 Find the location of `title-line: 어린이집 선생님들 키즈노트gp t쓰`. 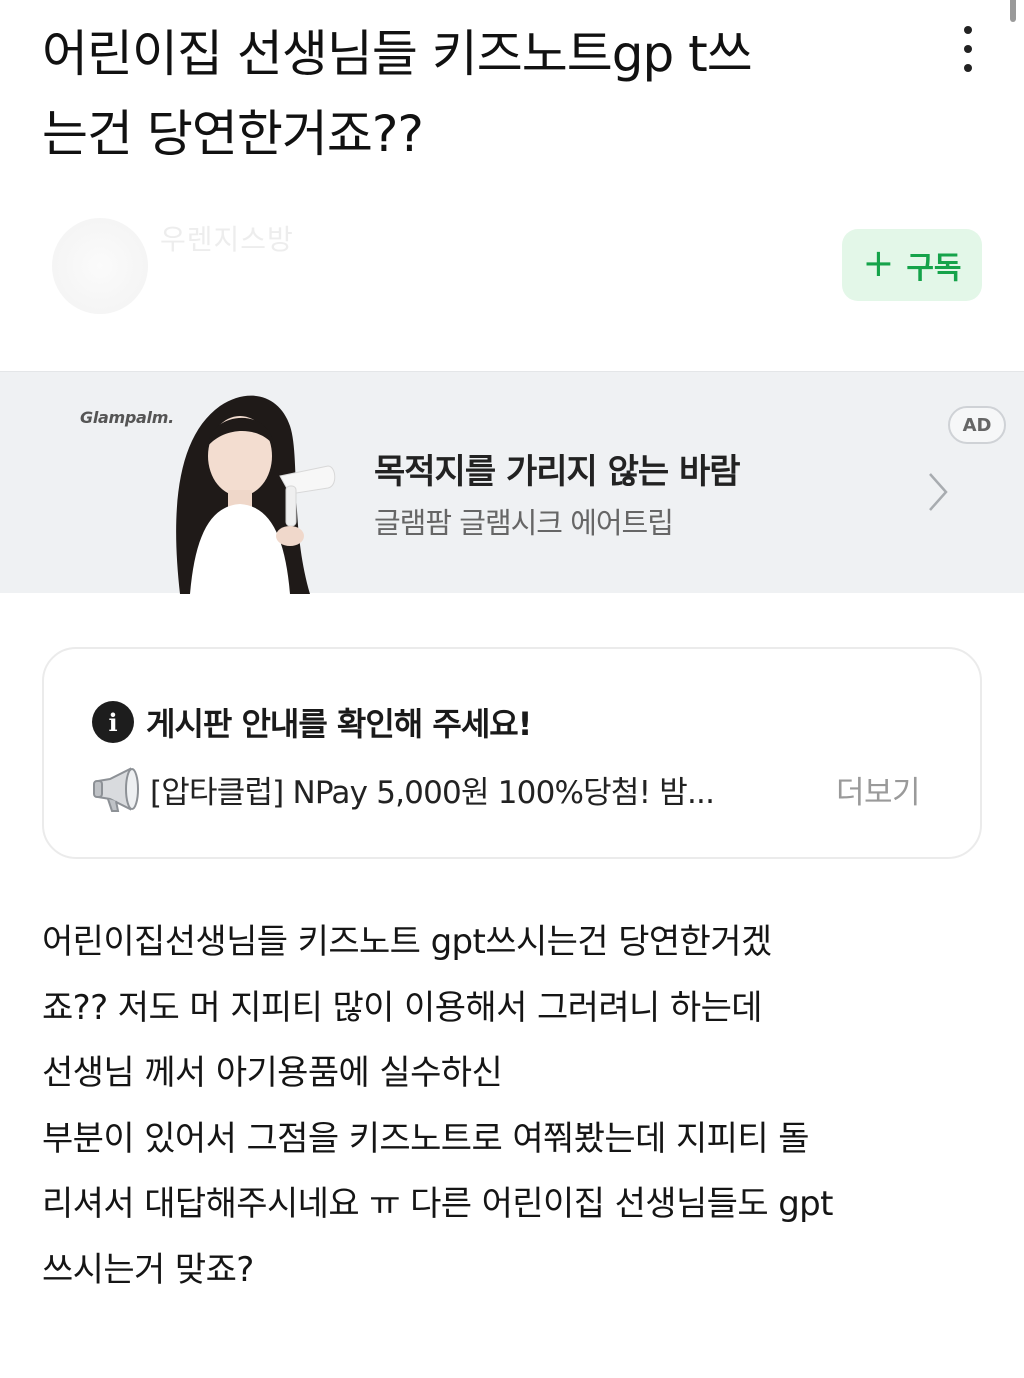

title-line: 어린이집 선생님들 키즈노트gp t쓰 is located at coordinates (397, 54).